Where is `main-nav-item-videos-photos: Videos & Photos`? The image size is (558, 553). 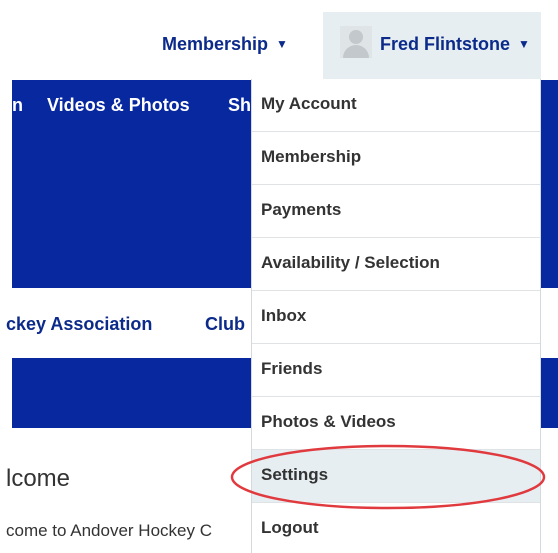
main-nav-item-videos-photos: Videos & Photos is located at coordinates (118, 105).